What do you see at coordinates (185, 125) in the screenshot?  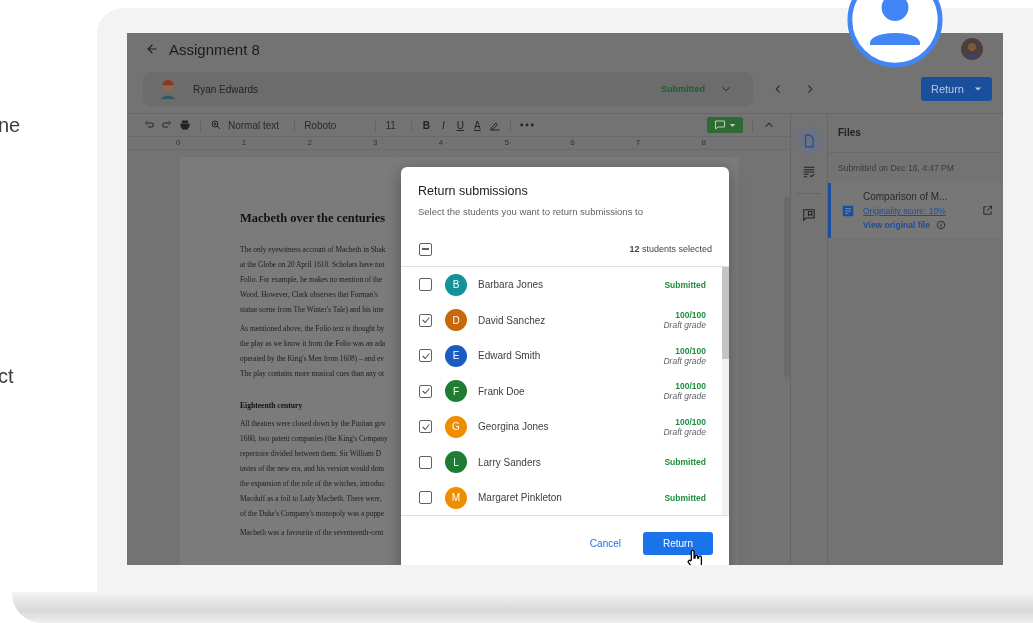 I see `print-icon` at bounding box center [185, 125].